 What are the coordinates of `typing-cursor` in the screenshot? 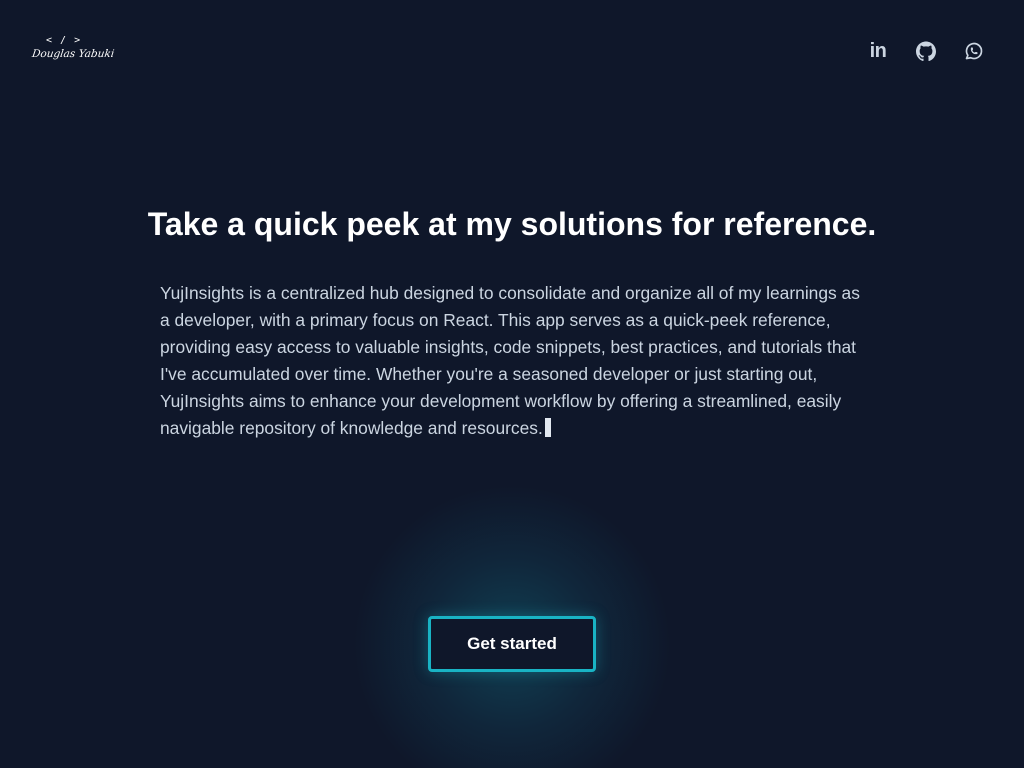 It's located at (547, 427).